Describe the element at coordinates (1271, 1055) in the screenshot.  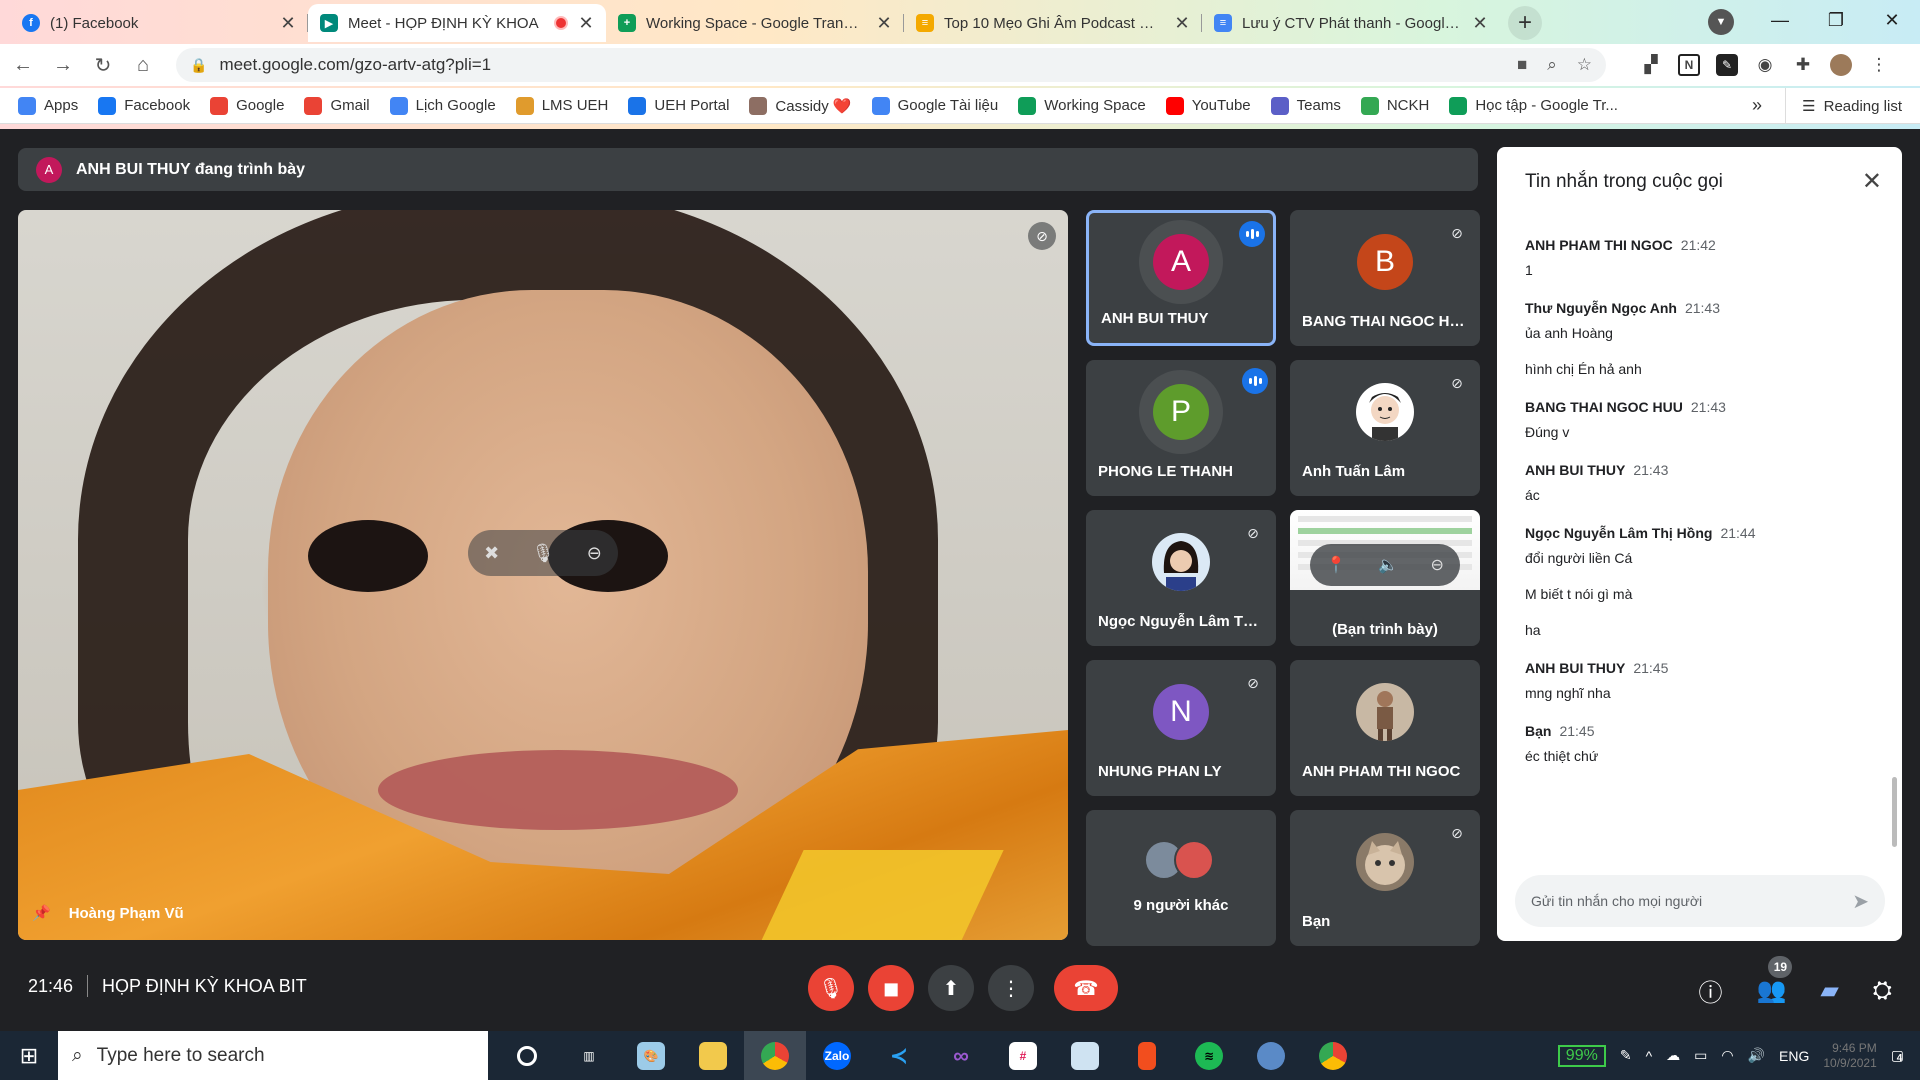
I see `network-app-icon` at that location.